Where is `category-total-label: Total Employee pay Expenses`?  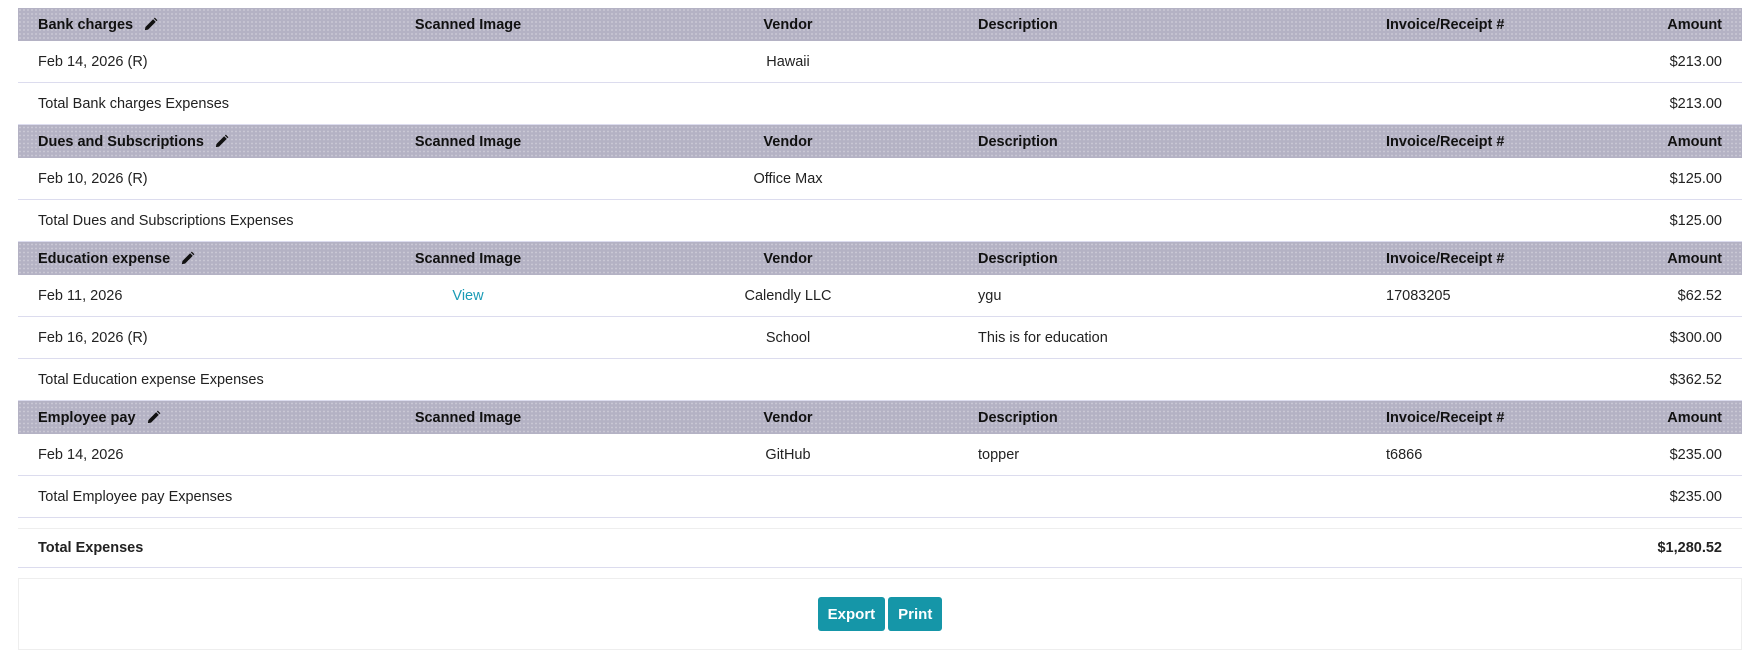 category-total-label: Total Employee pay Expenses is located at coordinates (802, 496).